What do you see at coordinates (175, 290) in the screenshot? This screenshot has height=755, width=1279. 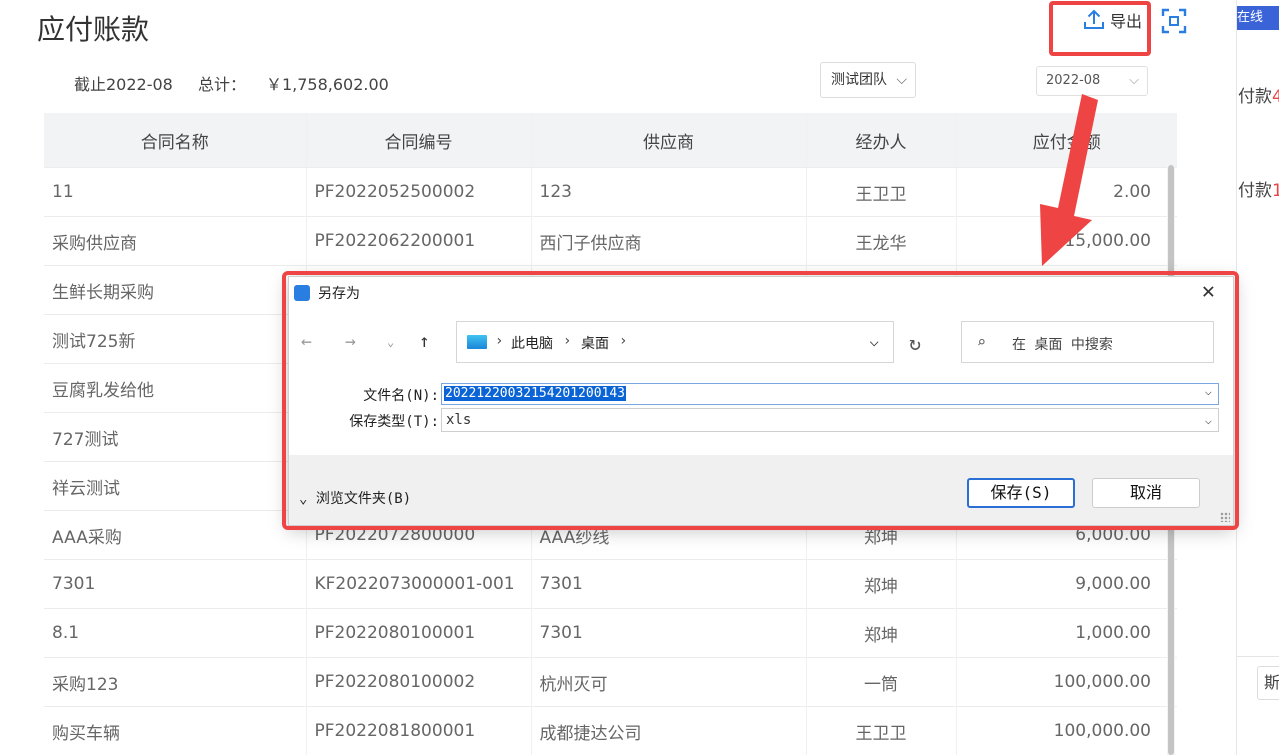 I see `cell-contract-name: 生鲜长期采购` at bounding box center [175, 290].